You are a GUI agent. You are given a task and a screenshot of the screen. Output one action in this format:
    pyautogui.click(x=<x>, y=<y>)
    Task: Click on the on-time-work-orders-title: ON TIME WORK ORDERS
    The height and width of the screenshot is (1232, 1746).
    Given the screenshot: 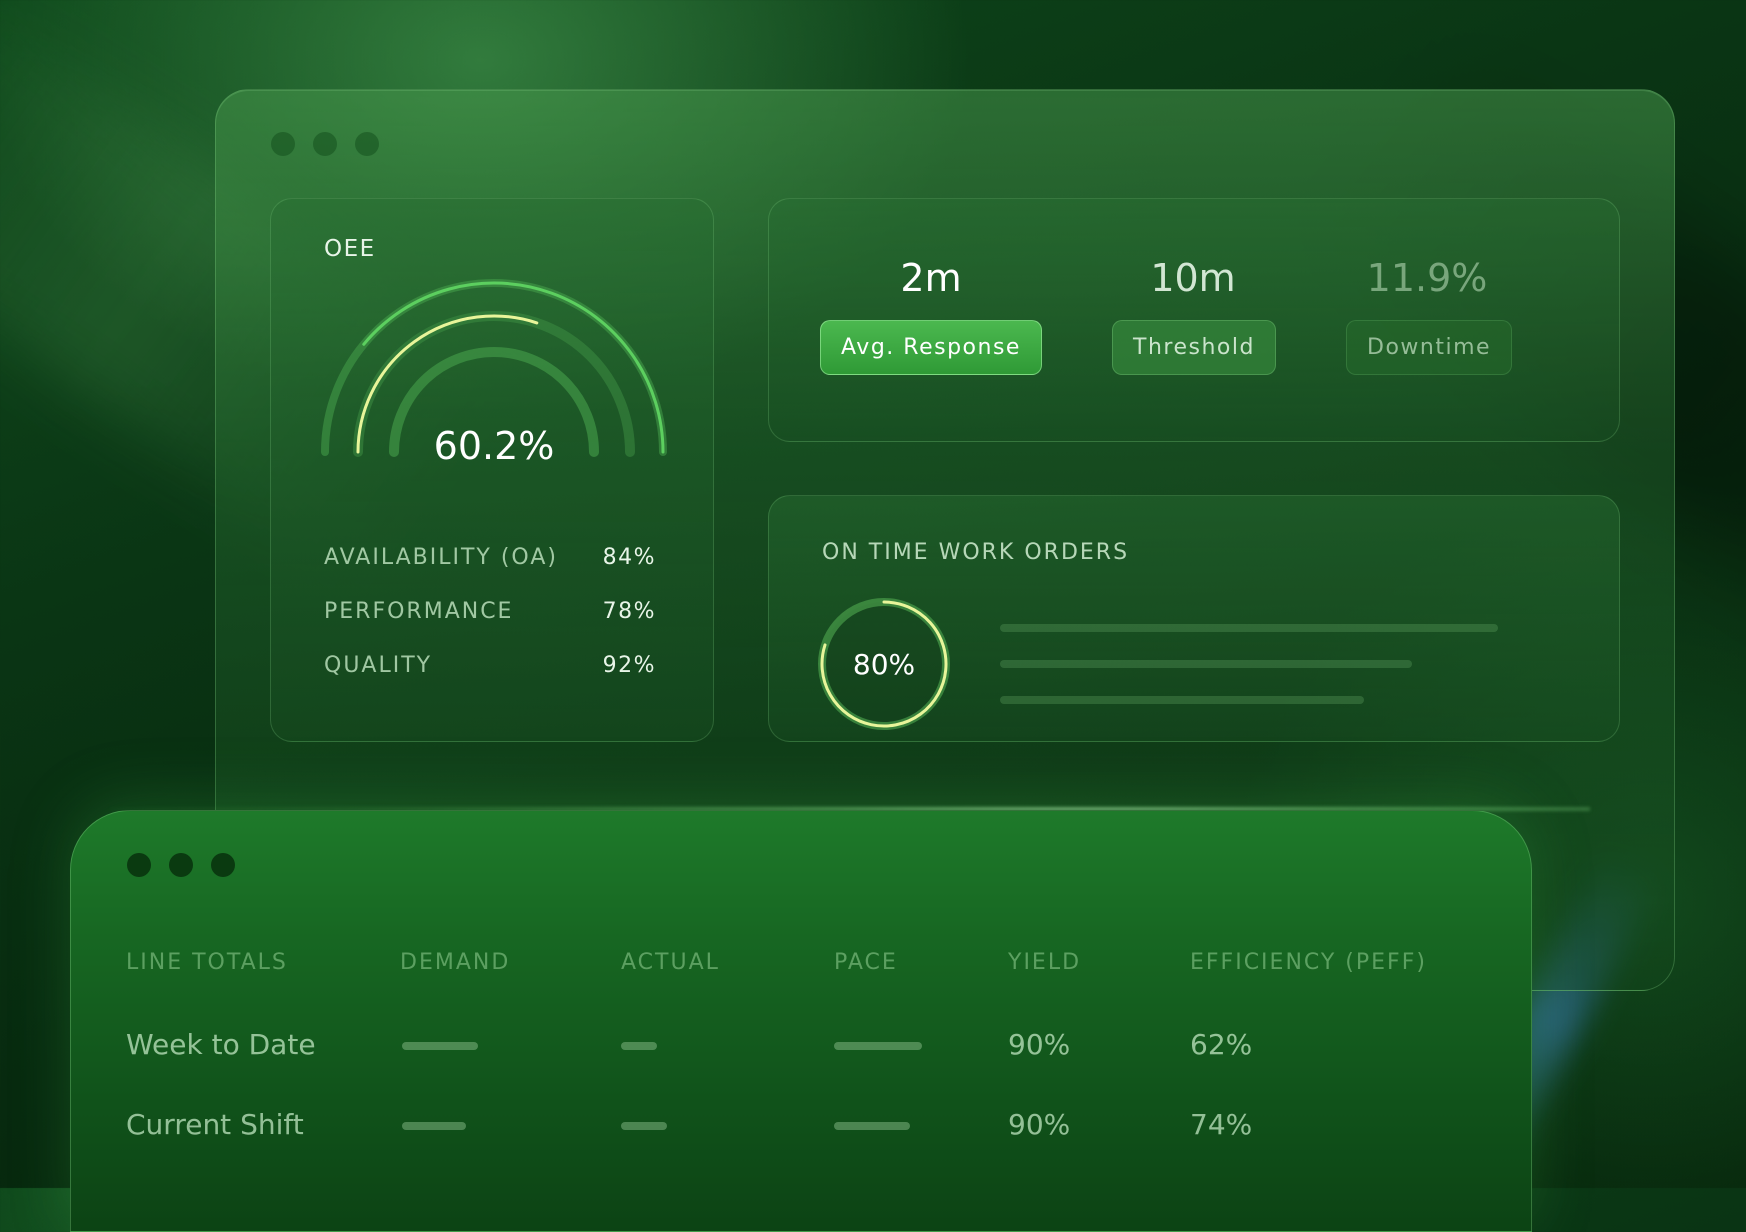 What is the action you would take?
    pyautogui.click(x=976, y=552)
    